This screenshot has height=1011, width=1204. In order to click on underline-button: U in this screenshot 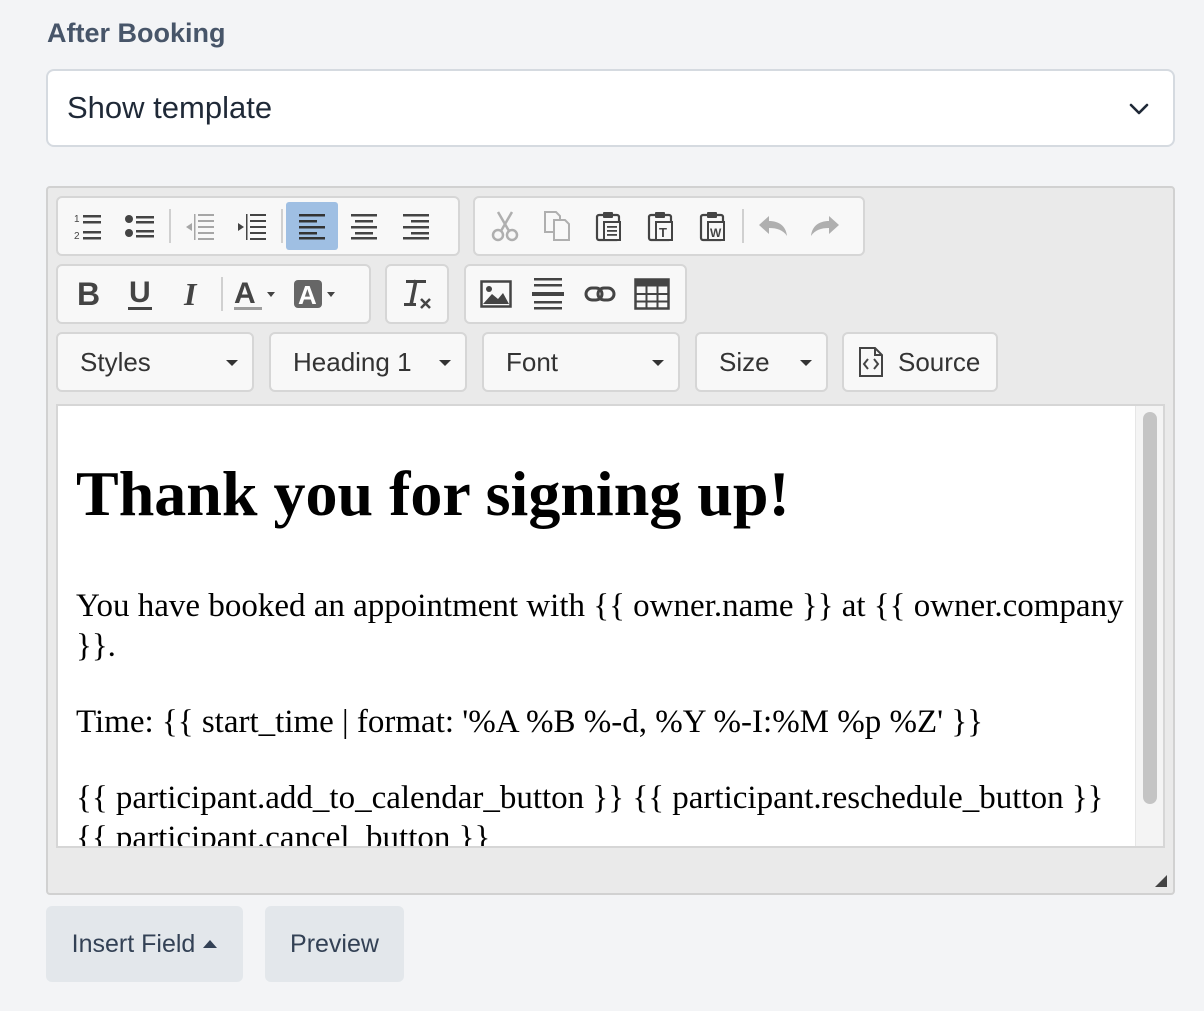, I will do `click(140, 294)`.